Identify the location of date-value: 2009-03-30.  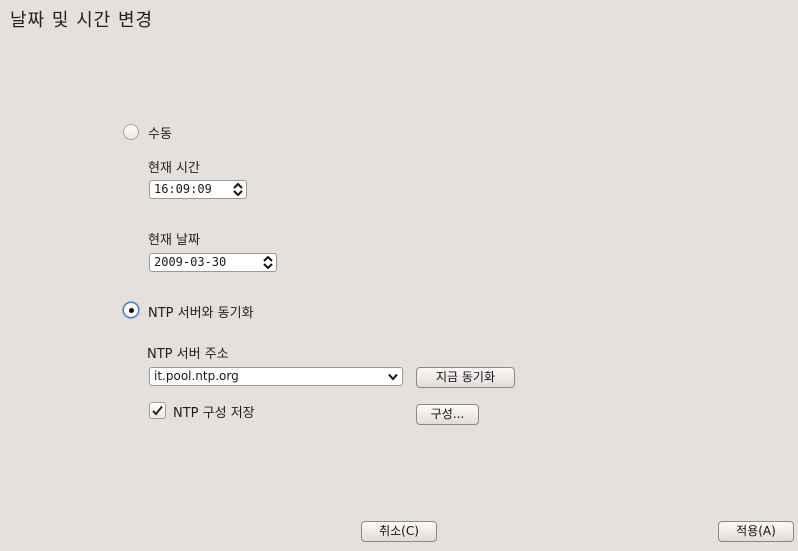
(190, 262).